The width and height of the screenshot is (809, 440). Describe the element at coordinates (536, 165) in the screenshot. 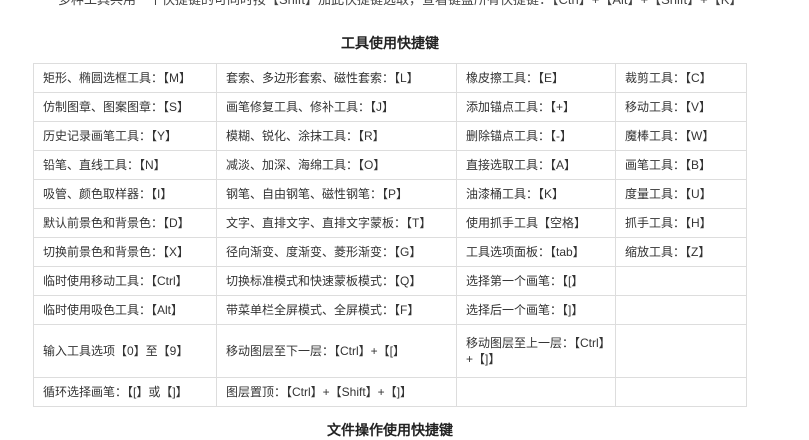

I see `table-cell: 直接选取工具：【A】` at that location.